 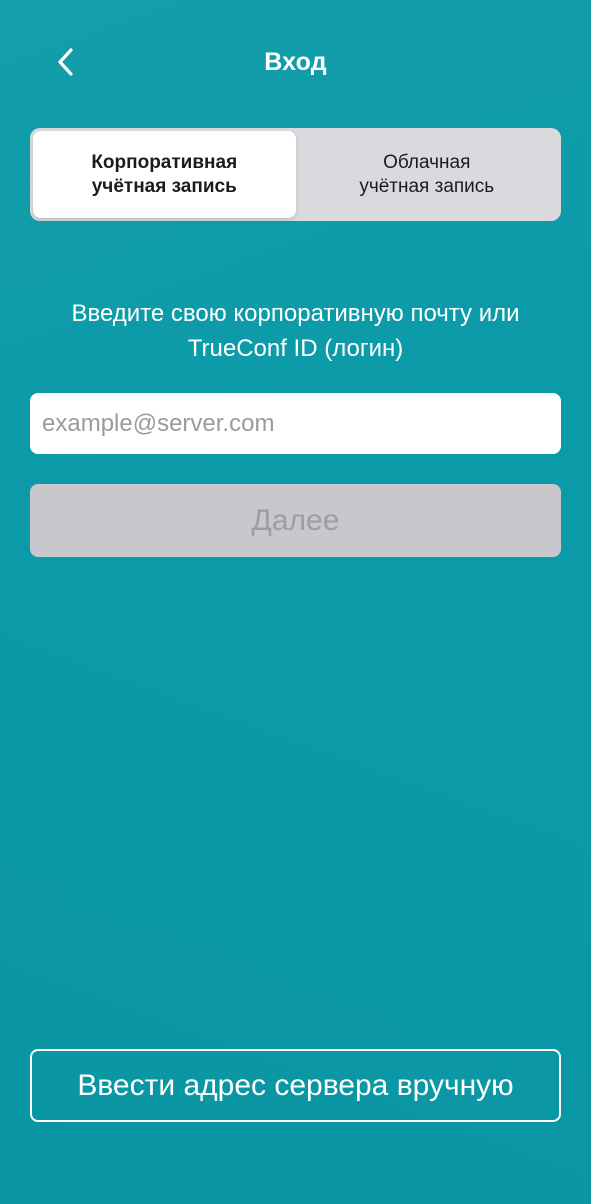 I want to click on tab-corporate-label-line1: Корпоративная, so click(x=164, y=162).